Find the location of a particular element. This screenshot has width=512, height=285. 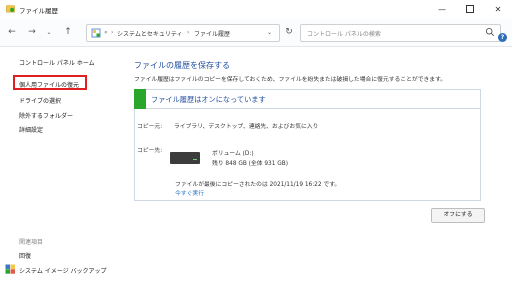

sidebar-item-restore-personal-files: 個人用ファイルの復元 is located at coordinates (49, 84).